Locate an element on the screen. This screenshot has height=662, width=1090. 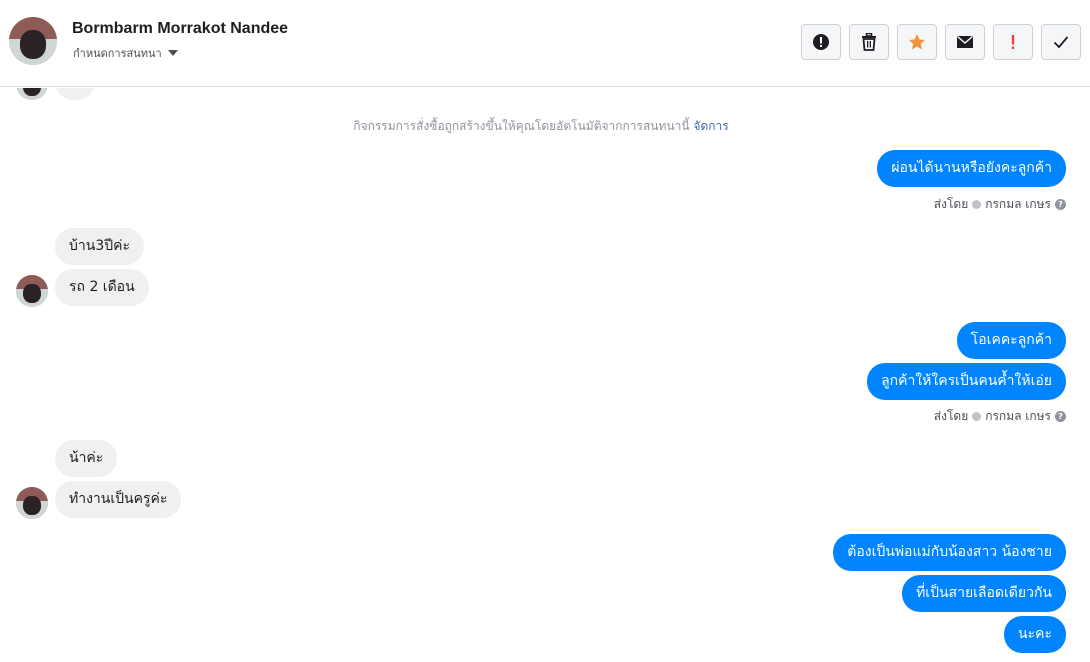
follow-up-button is located at coordinates (1013, 42).